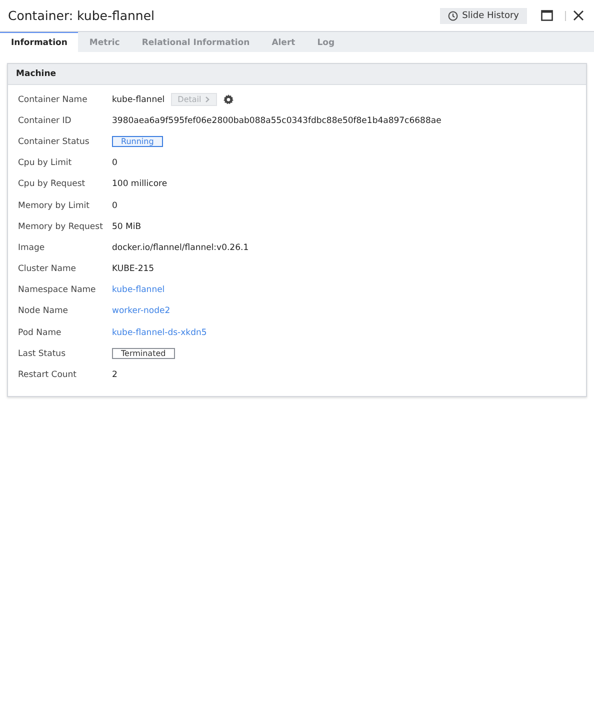  Describe the element at coordinates (52, 99) in the screenshot. I see `field-label: Container Name` at that location.